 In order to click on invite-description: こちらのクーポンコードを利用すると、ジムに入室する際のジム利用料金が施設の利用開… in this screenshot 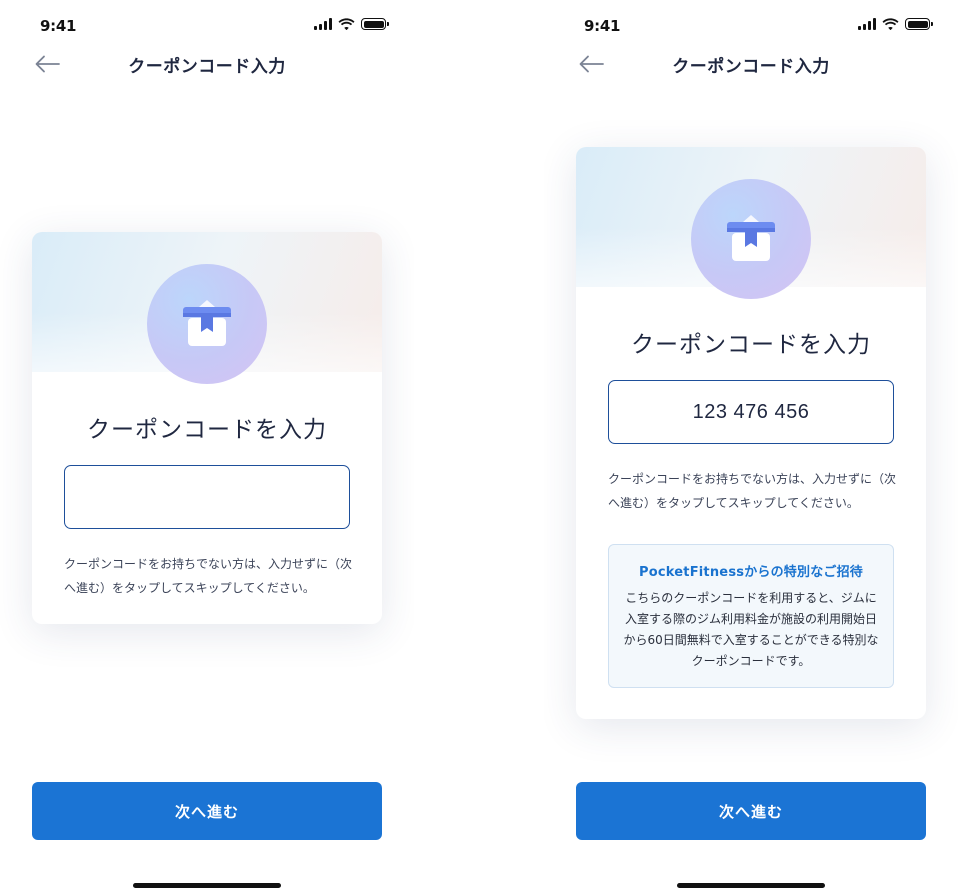, I will do `click(751, 629)`.